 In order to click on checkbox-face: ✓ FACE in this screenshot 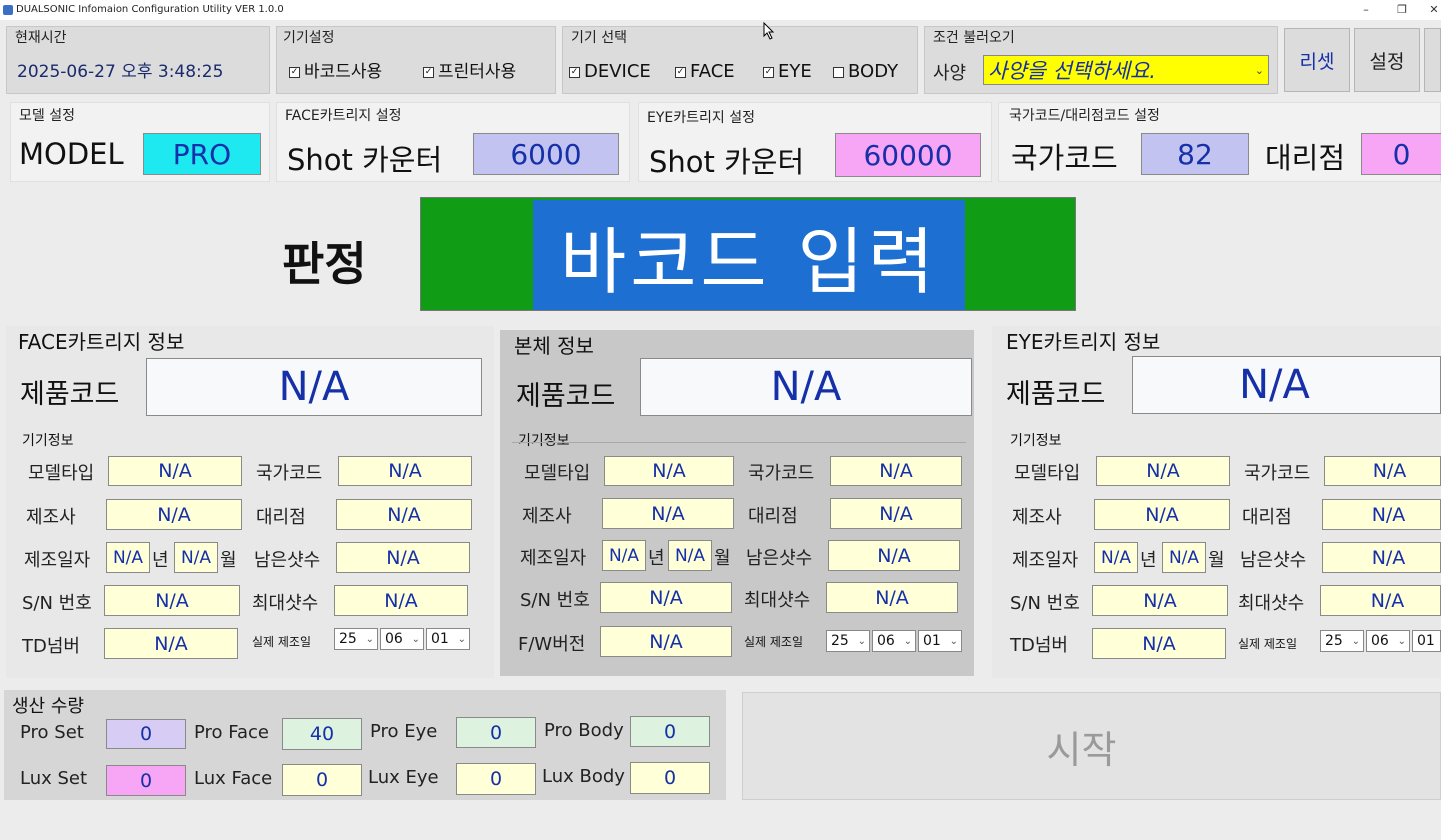, I will do `click(705, 71)`.